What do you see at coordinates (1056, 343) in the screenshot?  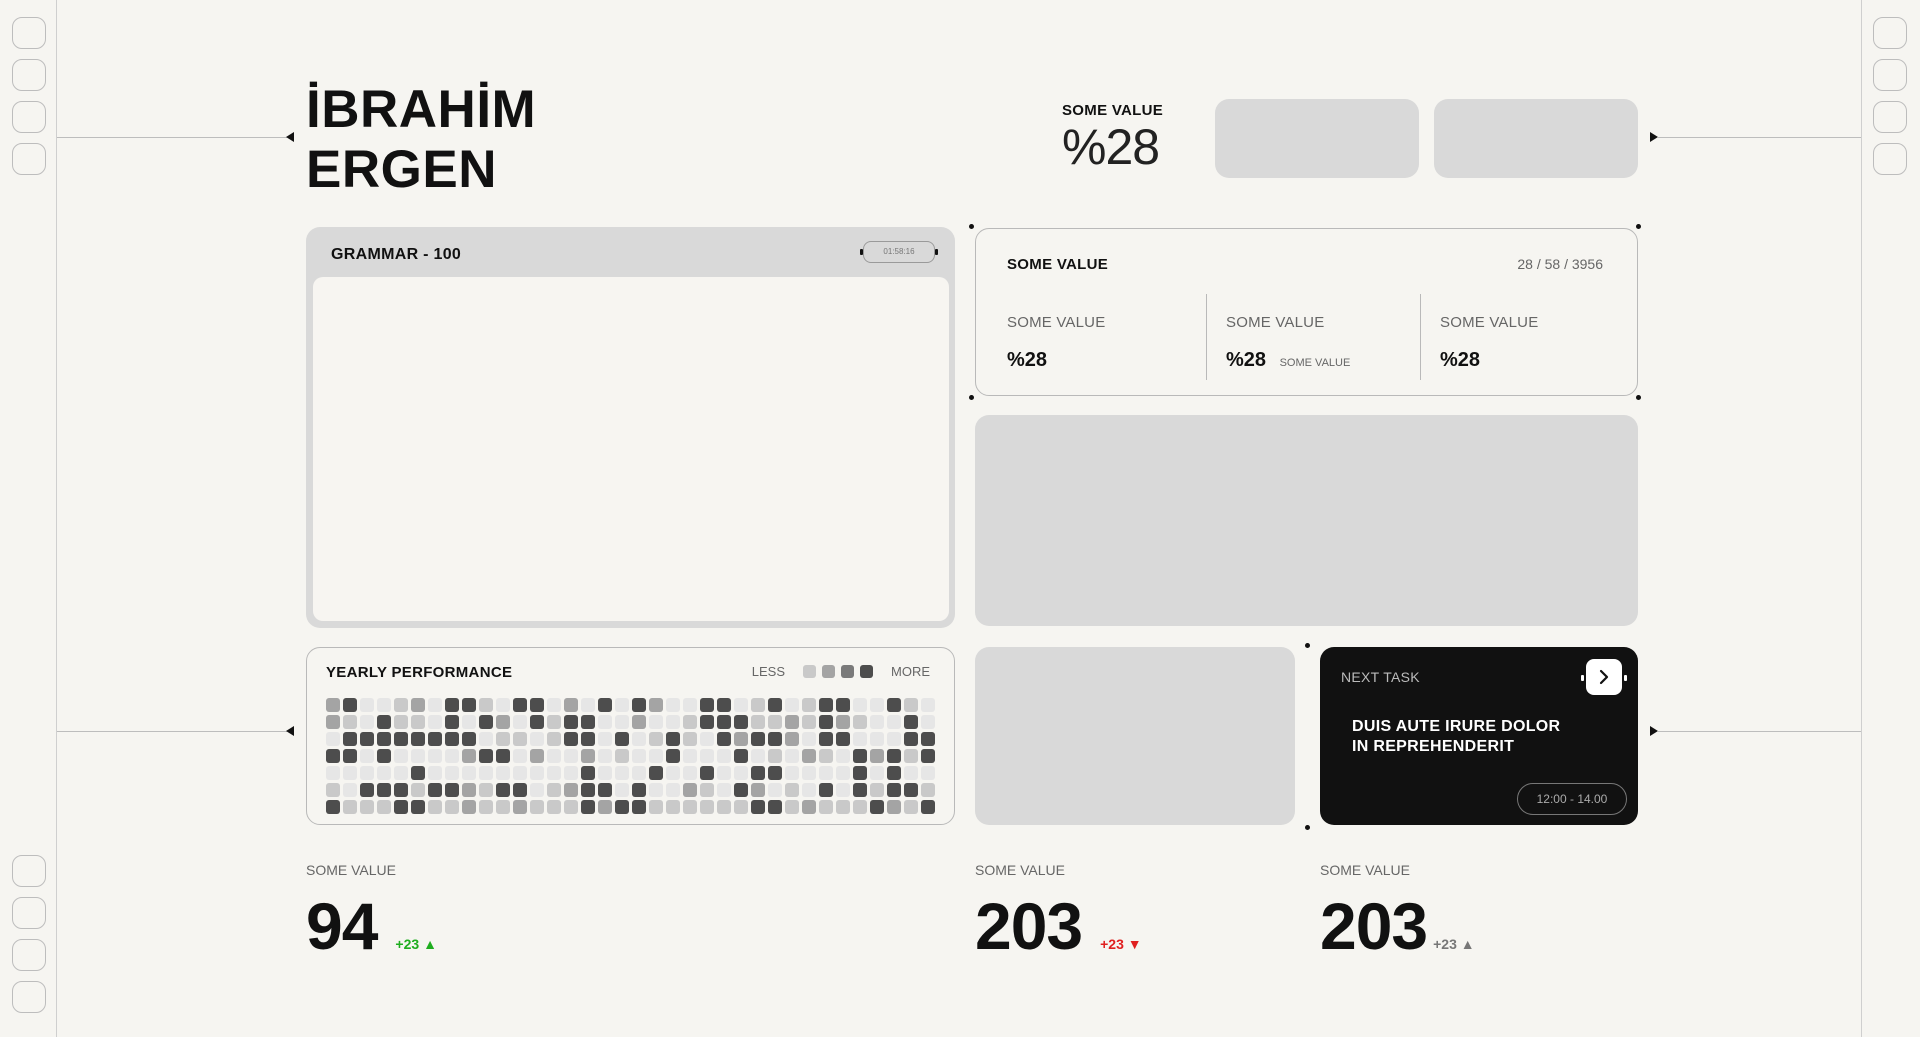 I see `summary-col: SOME VALUE %28` at bounding box center [1056, 343].